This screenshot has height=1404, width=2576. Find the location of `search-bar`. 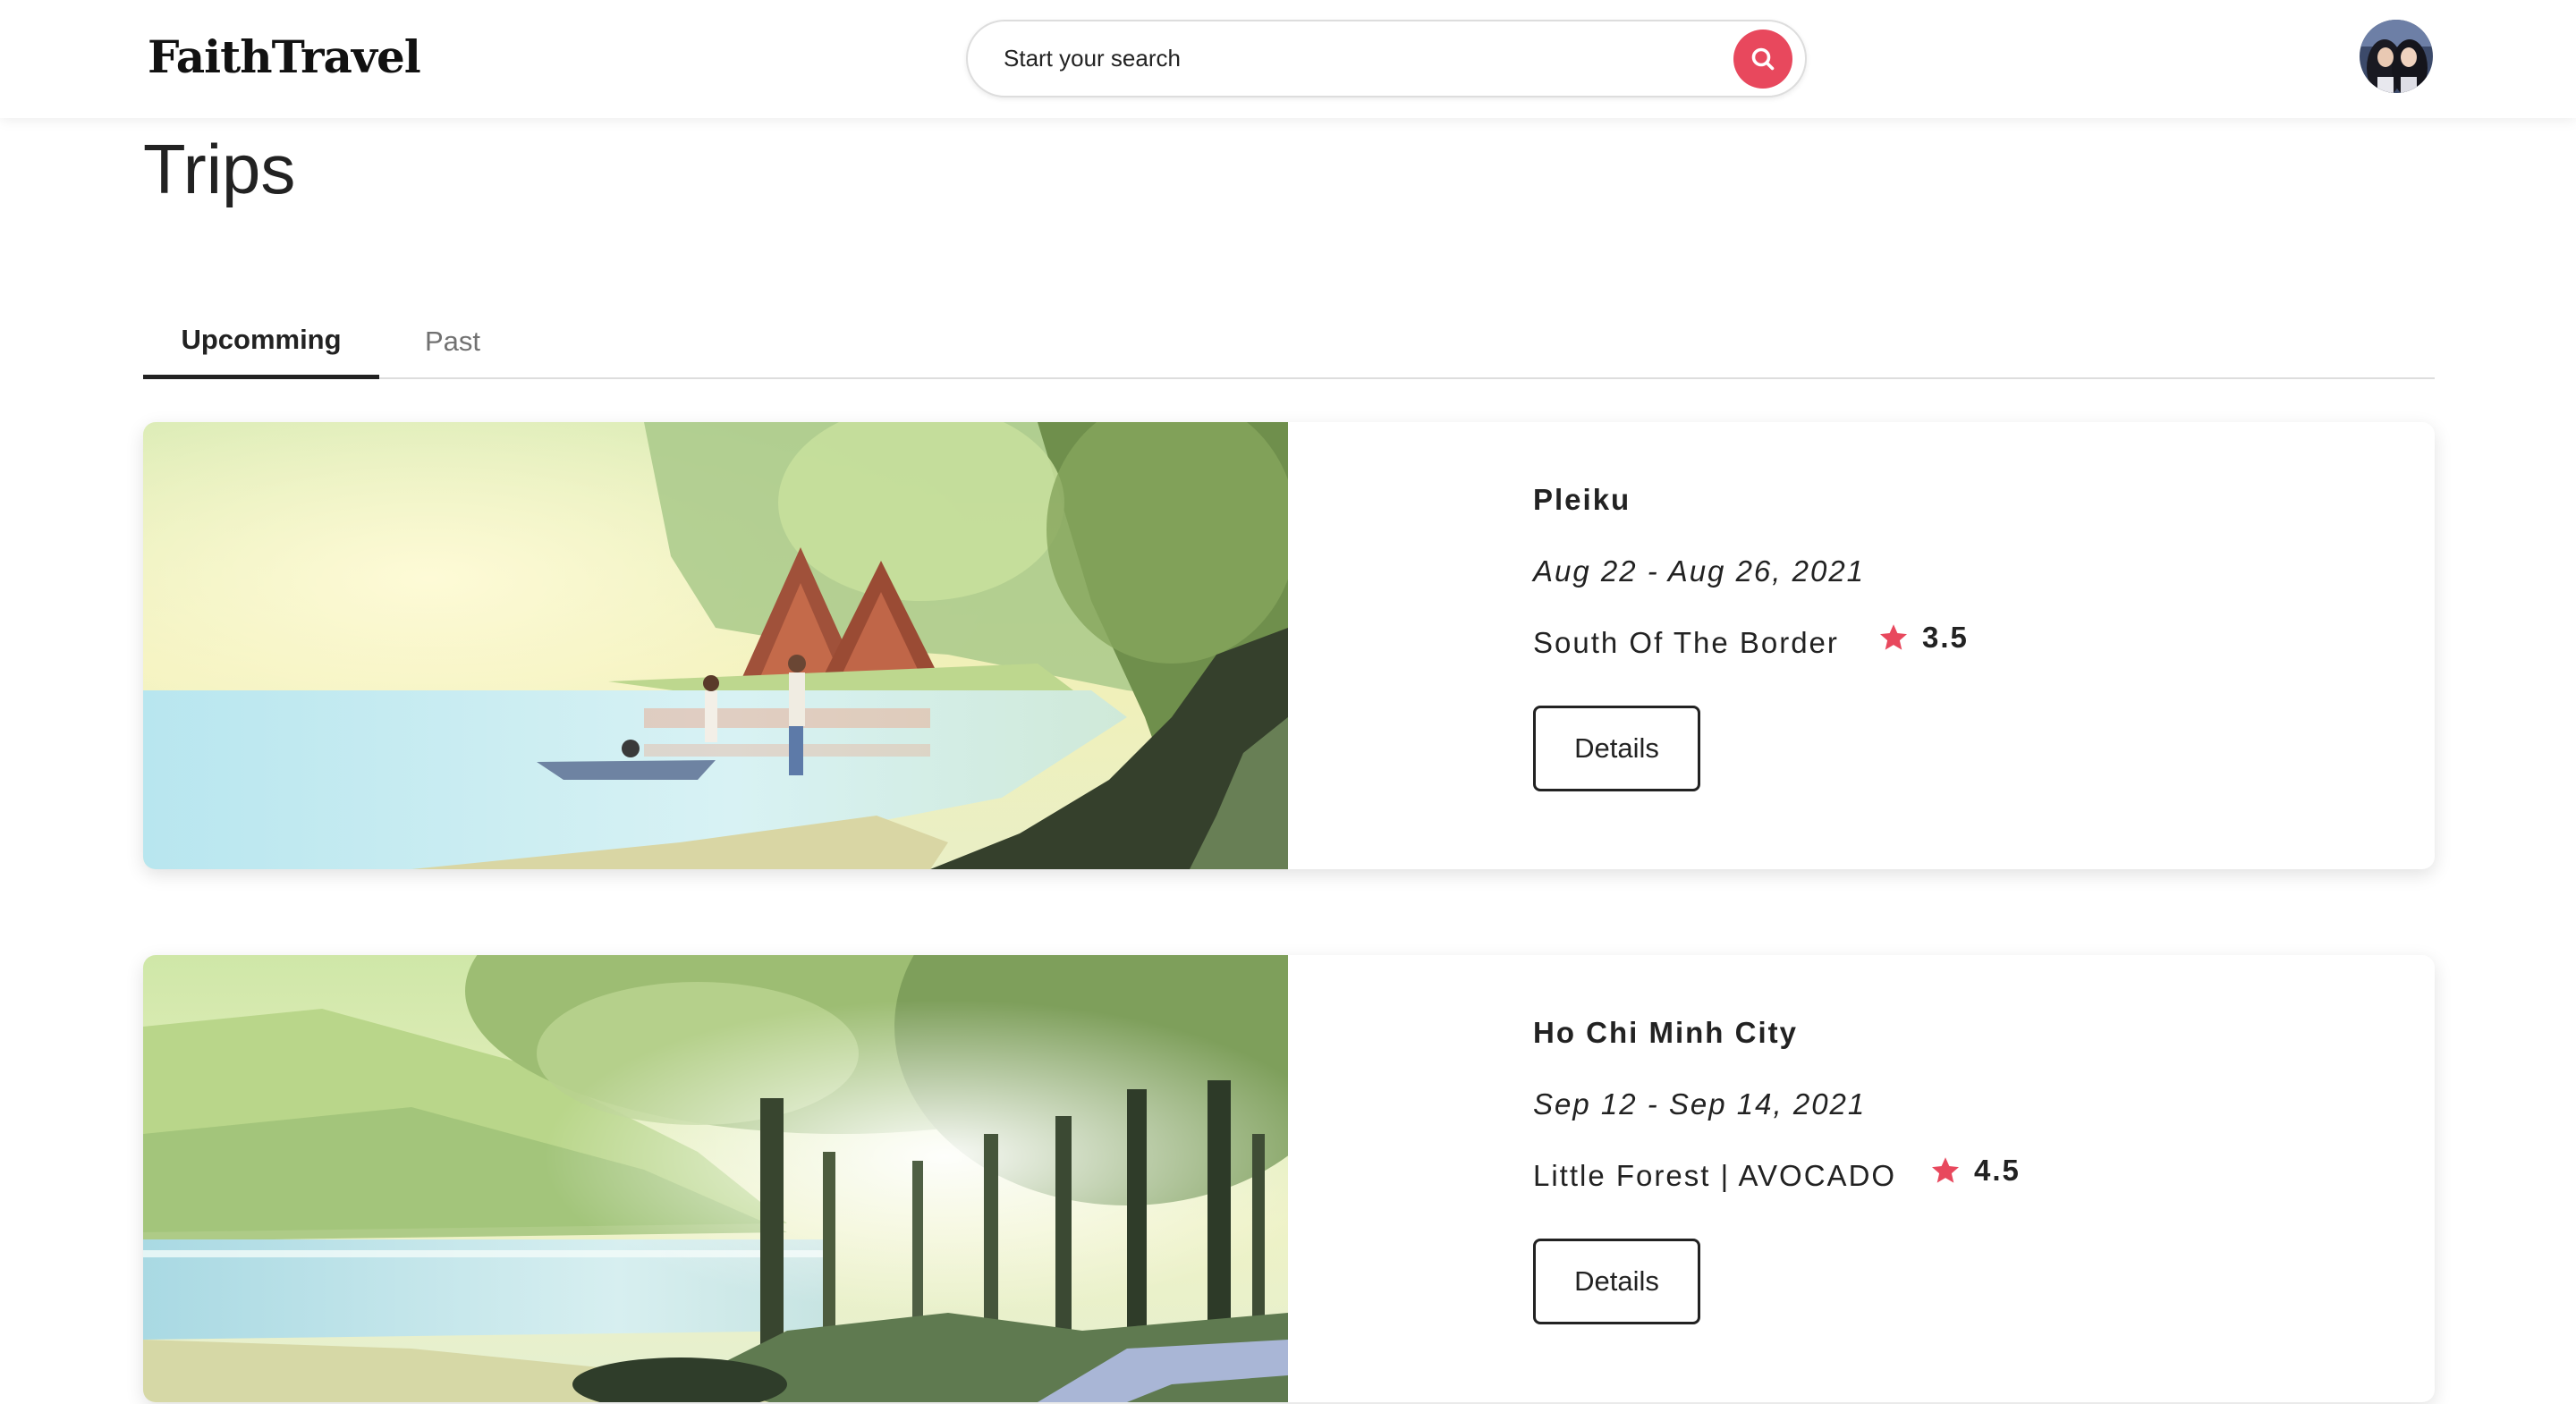

search-bar is located at coordinates (1386, 59).